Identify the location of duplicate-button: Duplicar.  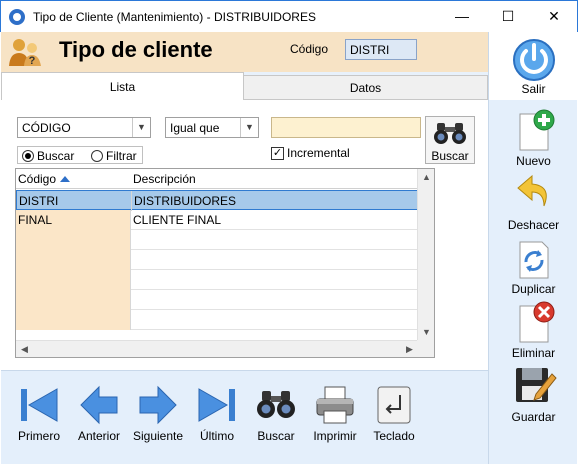
(533, 266).